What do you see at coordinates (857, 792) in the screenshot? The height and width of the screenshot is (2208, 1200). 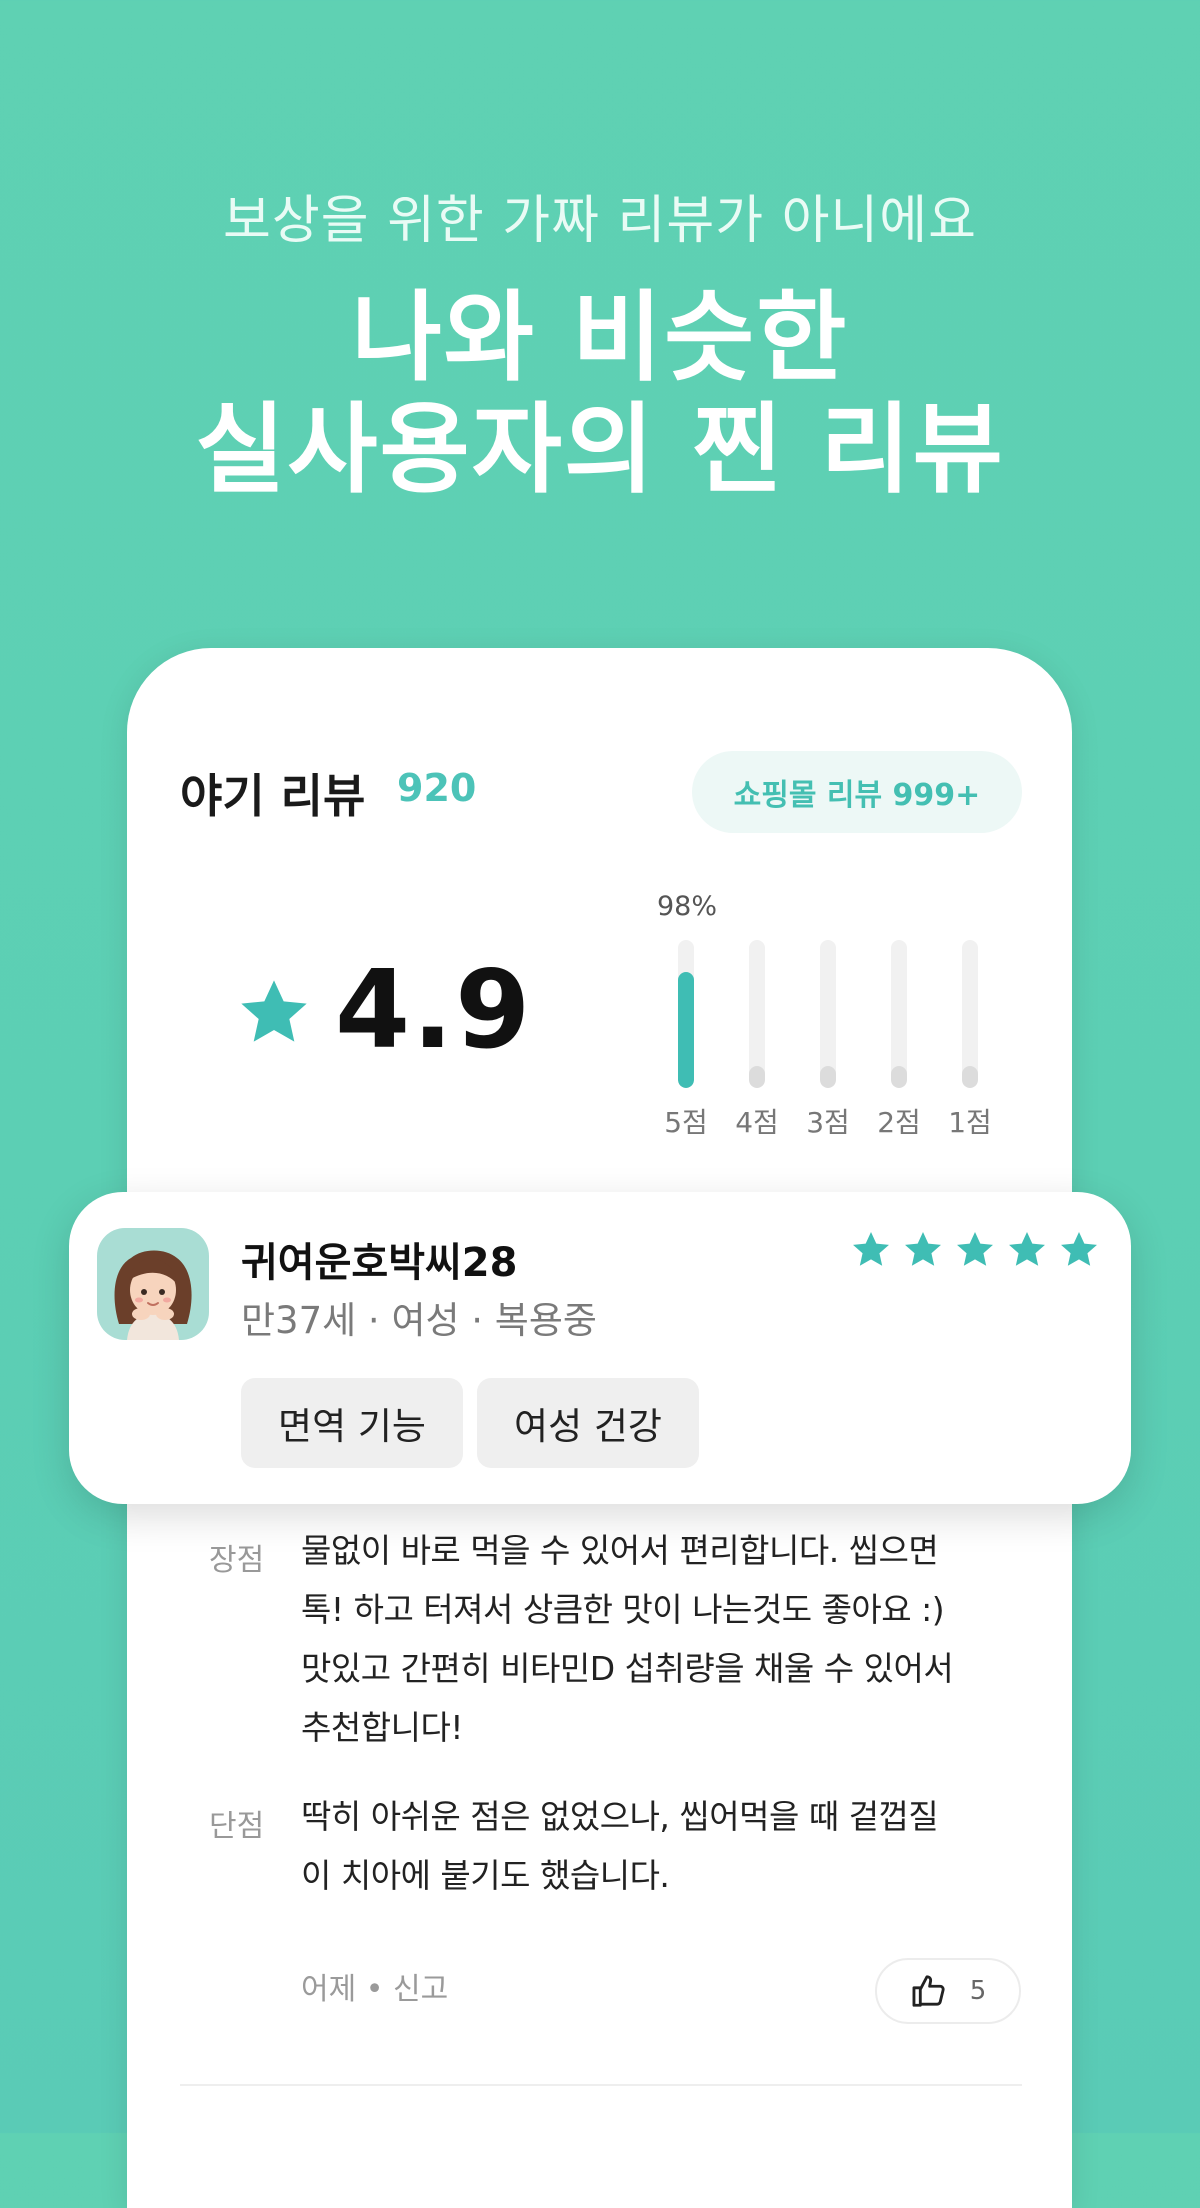 I see `shopping-mall-reviews-button: 쇼핑몰 리뷰 999+` at bounding box center [857, 792].